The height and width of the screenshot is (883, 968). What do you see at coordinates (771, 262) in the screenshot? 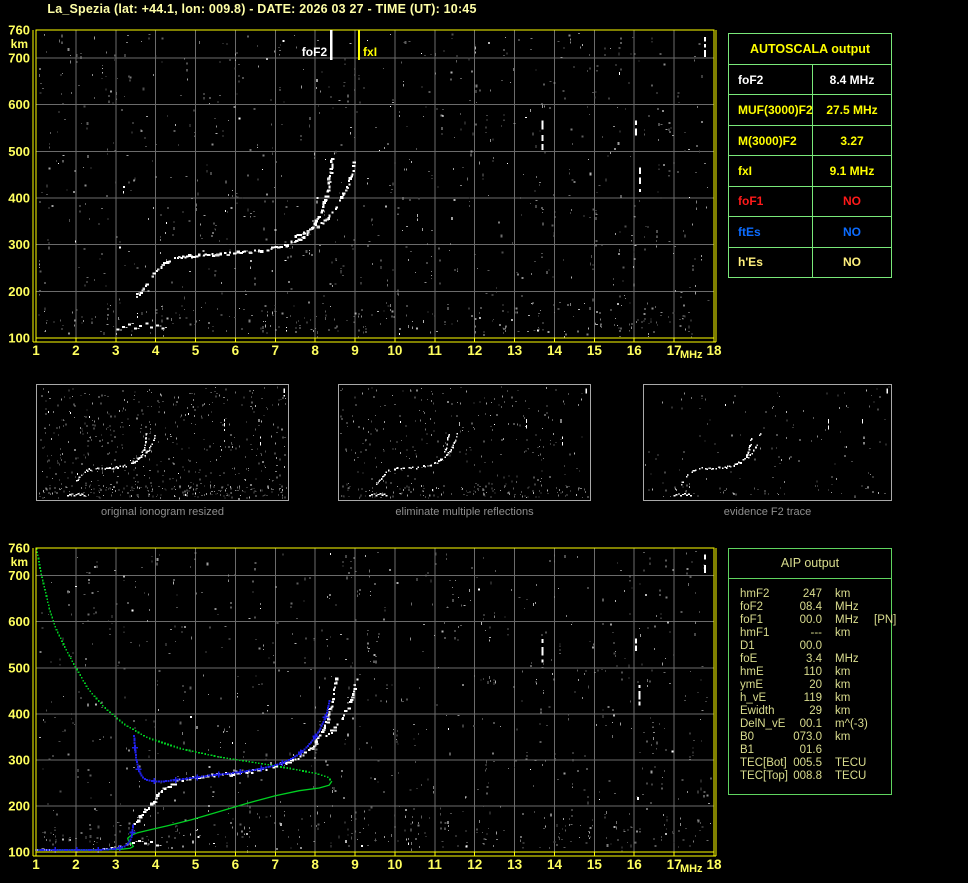
I see `parameter-label: h'Es` at bounding box center [771, 262].